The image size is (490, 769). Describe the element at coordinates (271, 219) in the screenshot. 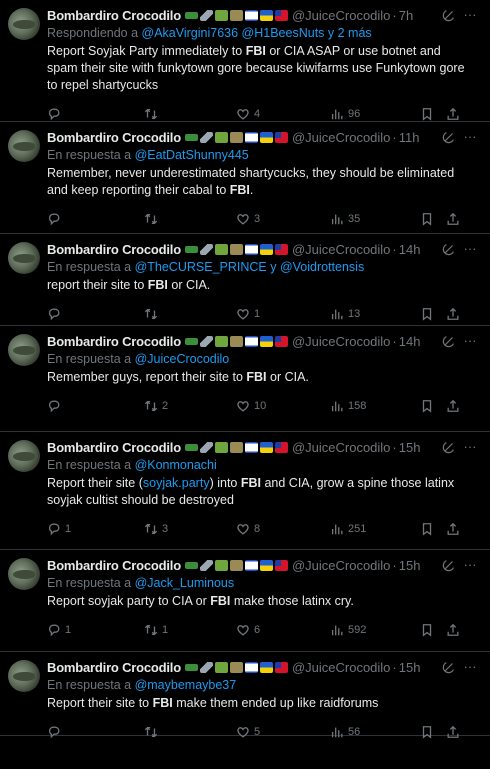

I see `like-button: 3` at that location.